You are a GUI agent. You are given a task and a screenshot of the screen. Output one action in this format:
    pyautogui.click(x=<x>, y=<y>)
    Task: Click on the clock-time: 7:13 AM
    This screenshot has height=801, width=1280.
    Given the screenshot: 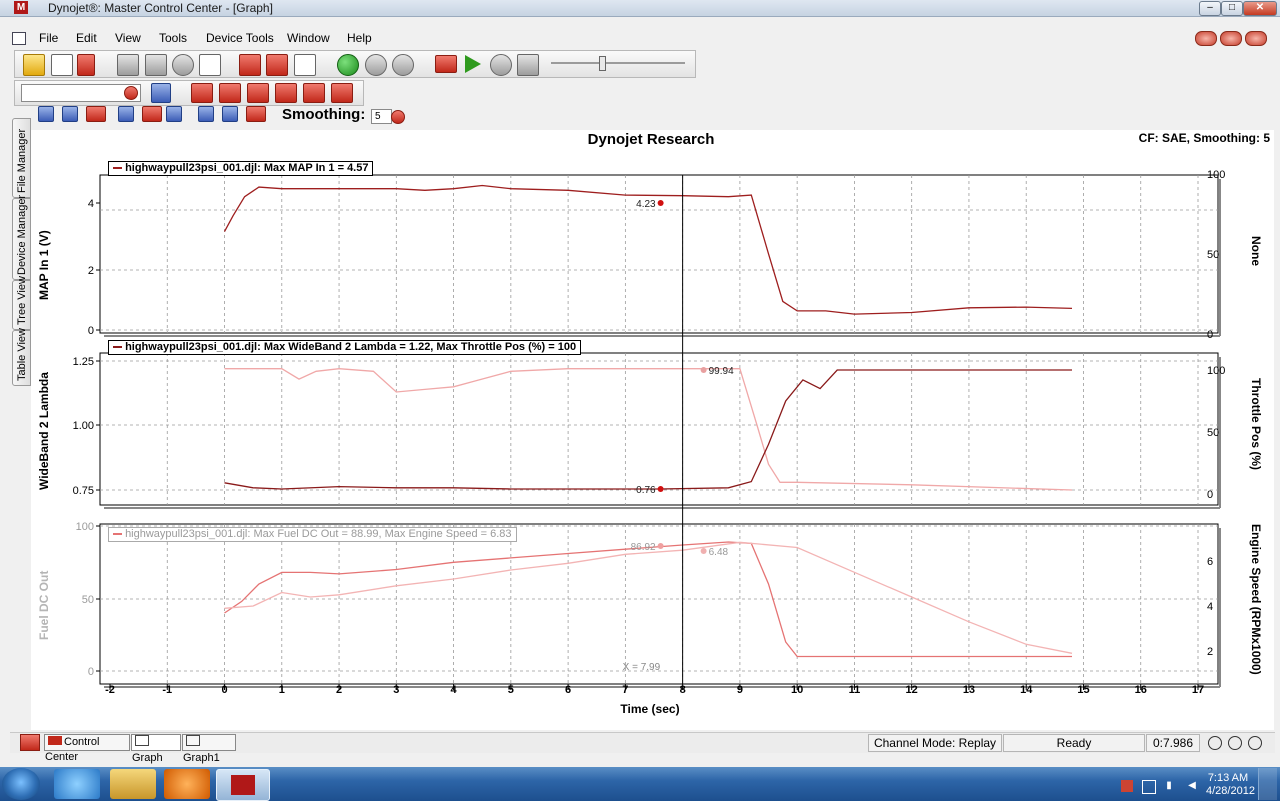 What is the action you would take?
    pyautogui.click(x=1228, y=778)
    